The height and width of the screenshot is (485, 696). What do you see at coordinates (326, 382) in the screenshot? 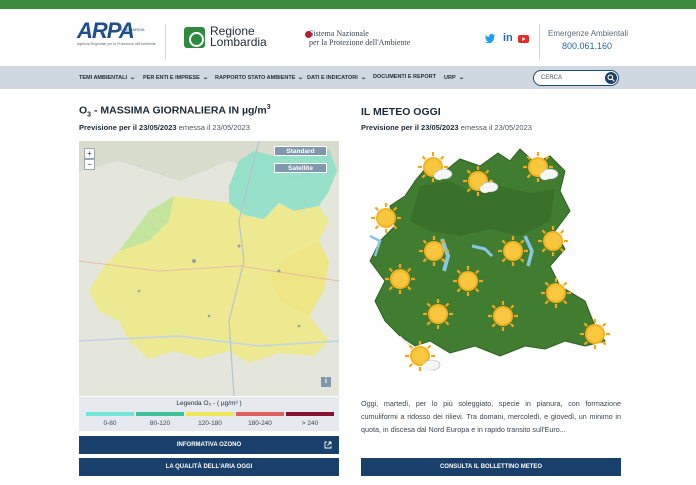
I see `map-info-button: i` at bounding box center [326, 382].